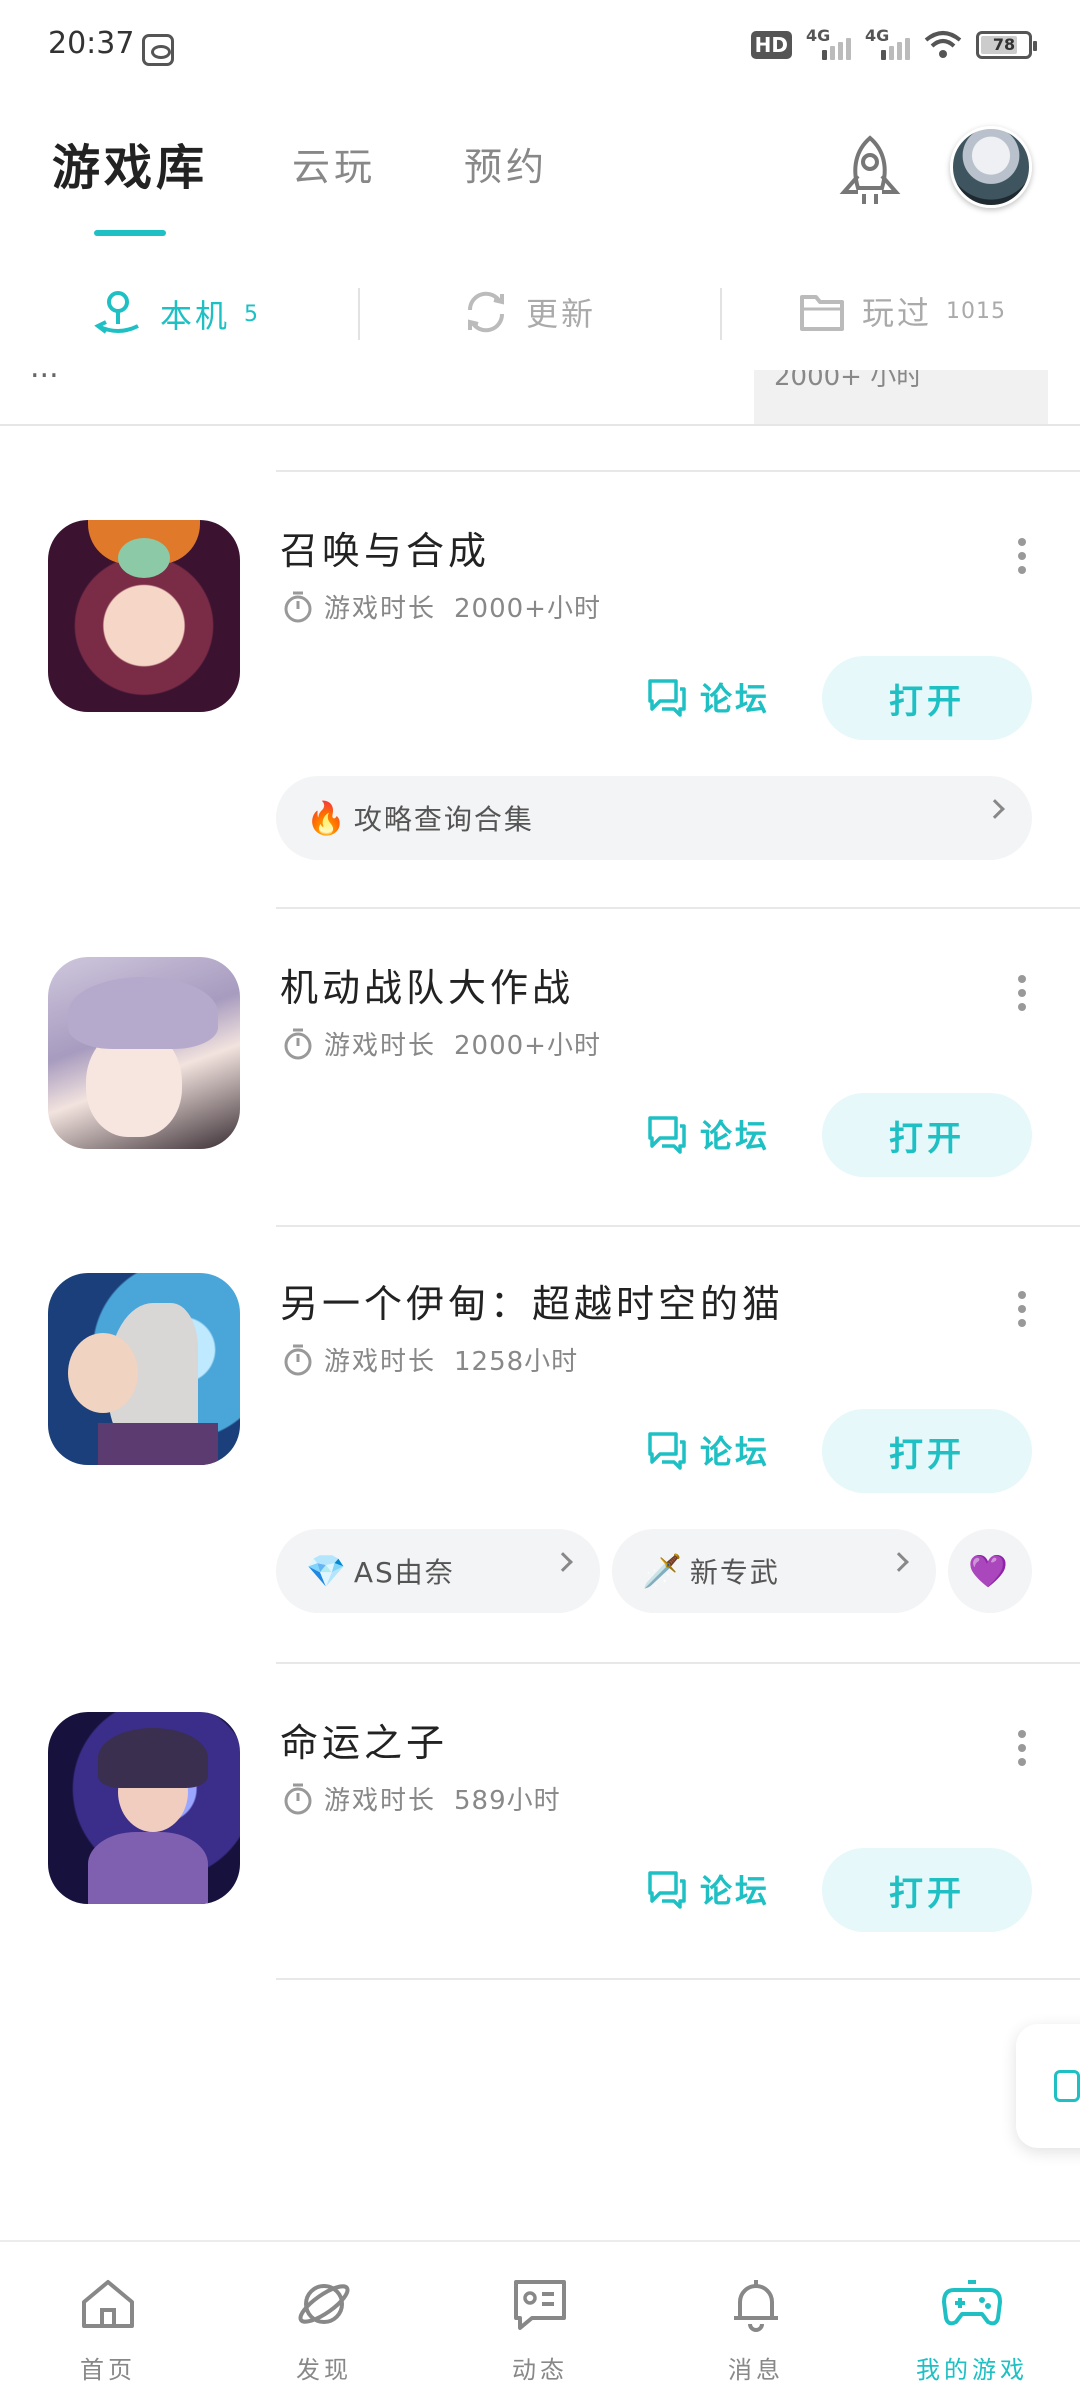 Image resolution: width=1080 pixels, height=2400 pixels. I want to click on message-icon, so click(540, 2305).